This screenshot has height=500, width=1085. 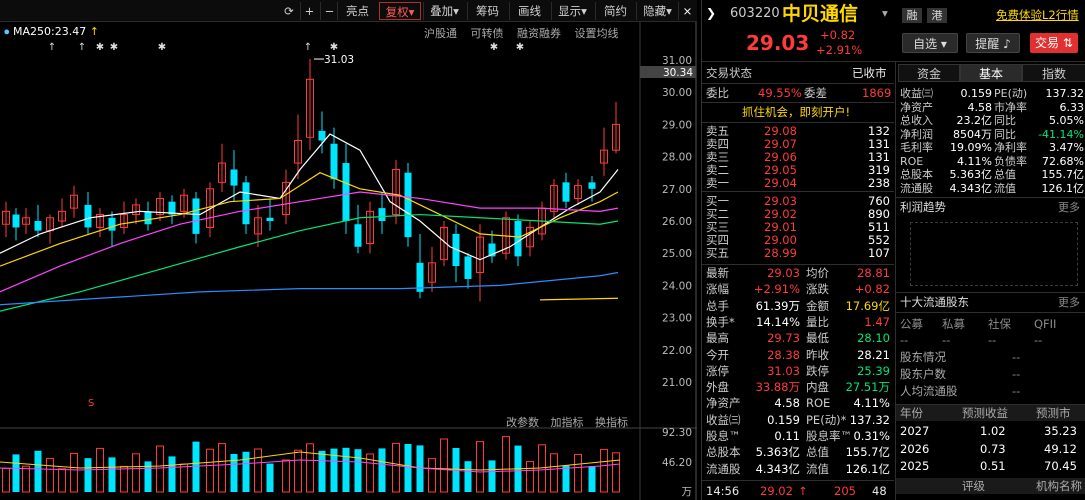 What do you see at coordinates (717, 354) in the screenshot?
I see `quote-label: 今开` at bounding box center [717, 354].